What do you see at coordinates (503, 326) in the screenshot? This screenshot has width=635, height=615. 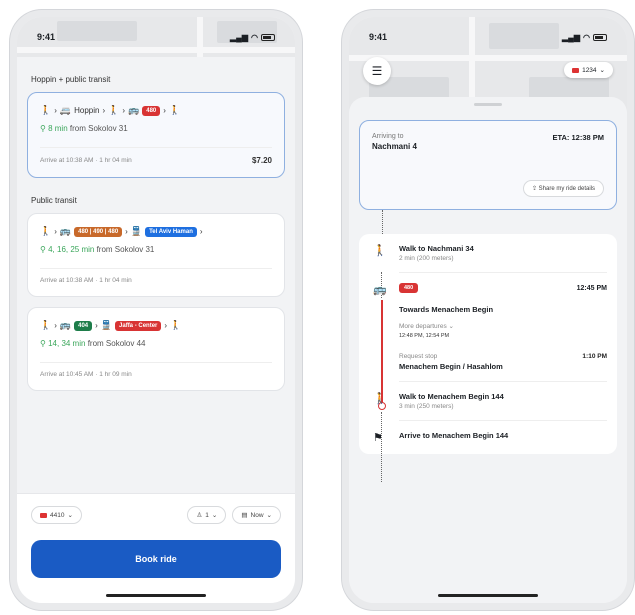 I see `more-departures-toggle: More departures ⌄` at bounding box center [503, 326].